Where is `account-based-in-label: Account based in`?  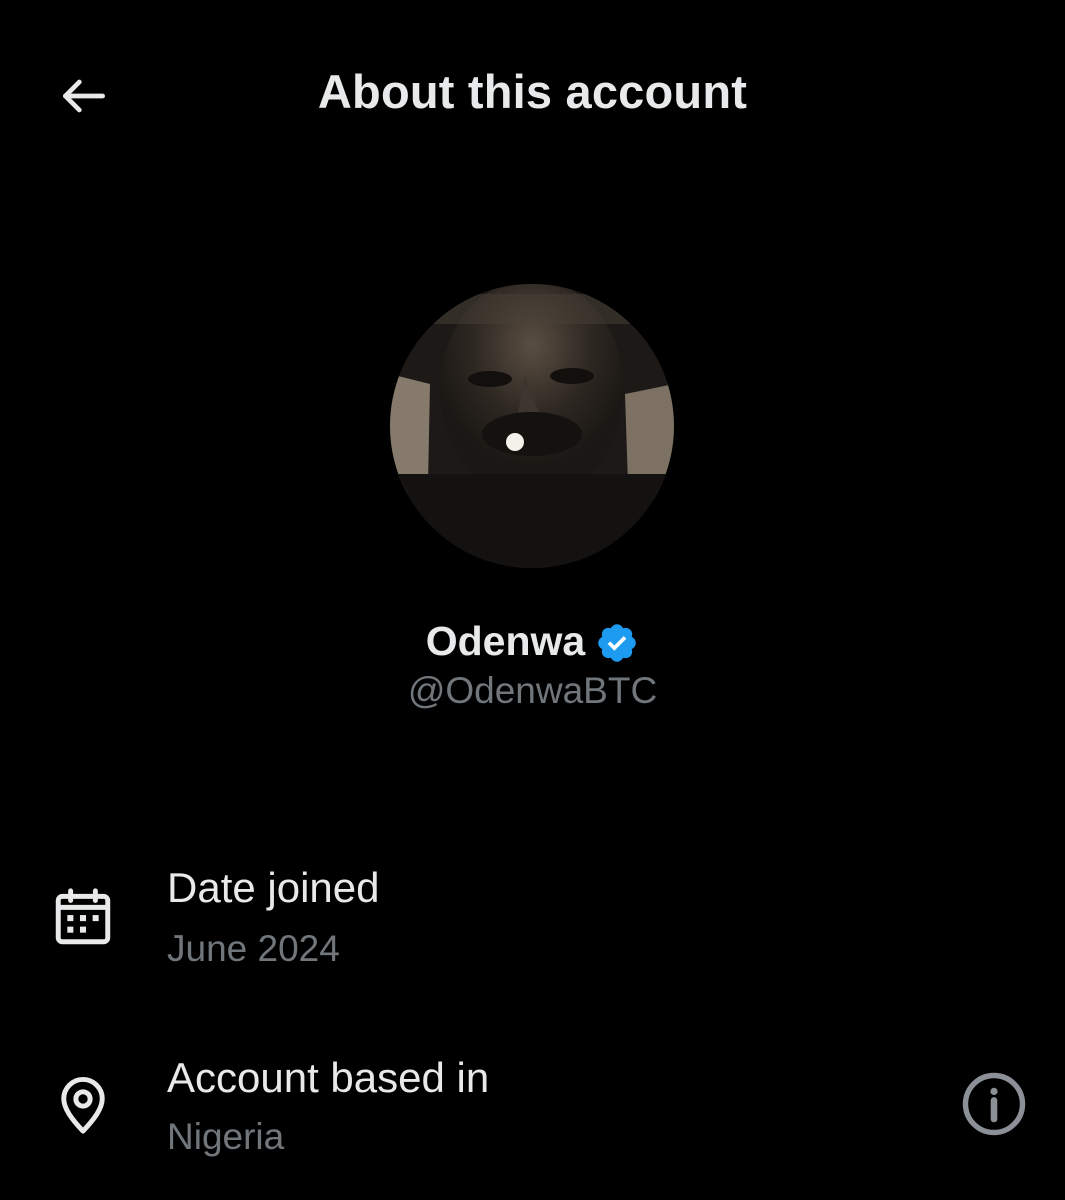
account-based-in-label: Account based in is located at coordinates (328, 1077).